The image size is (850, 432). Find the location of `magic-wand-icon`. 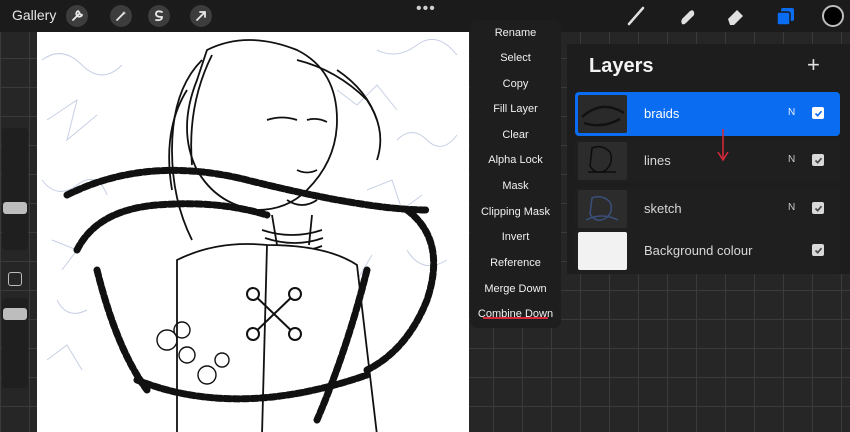

magic-wand-icon is located at coordinates (121, 16).